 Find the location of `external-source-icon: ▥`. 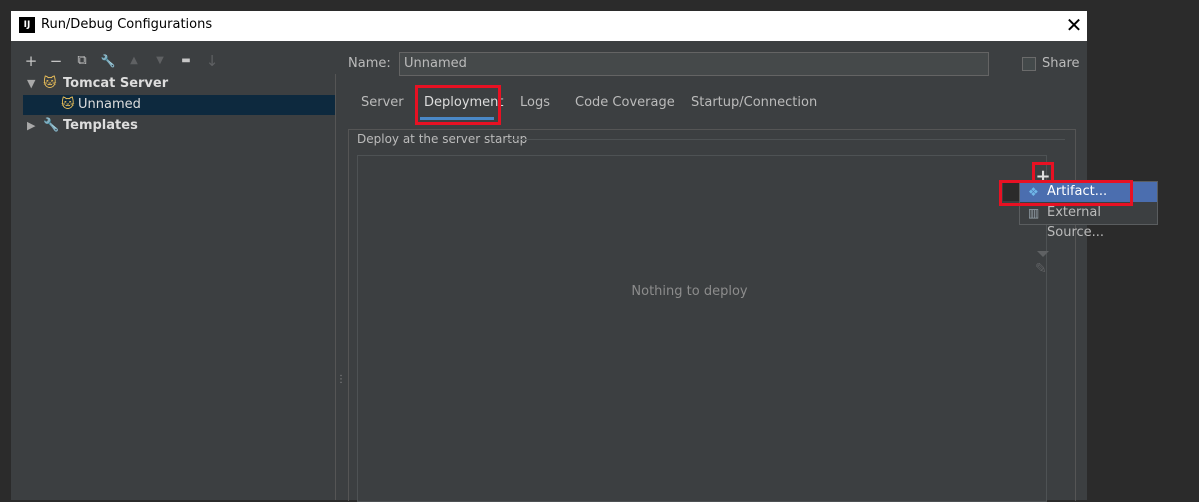

external-source-icon: ▥ is located at coordinates (1034, 213).